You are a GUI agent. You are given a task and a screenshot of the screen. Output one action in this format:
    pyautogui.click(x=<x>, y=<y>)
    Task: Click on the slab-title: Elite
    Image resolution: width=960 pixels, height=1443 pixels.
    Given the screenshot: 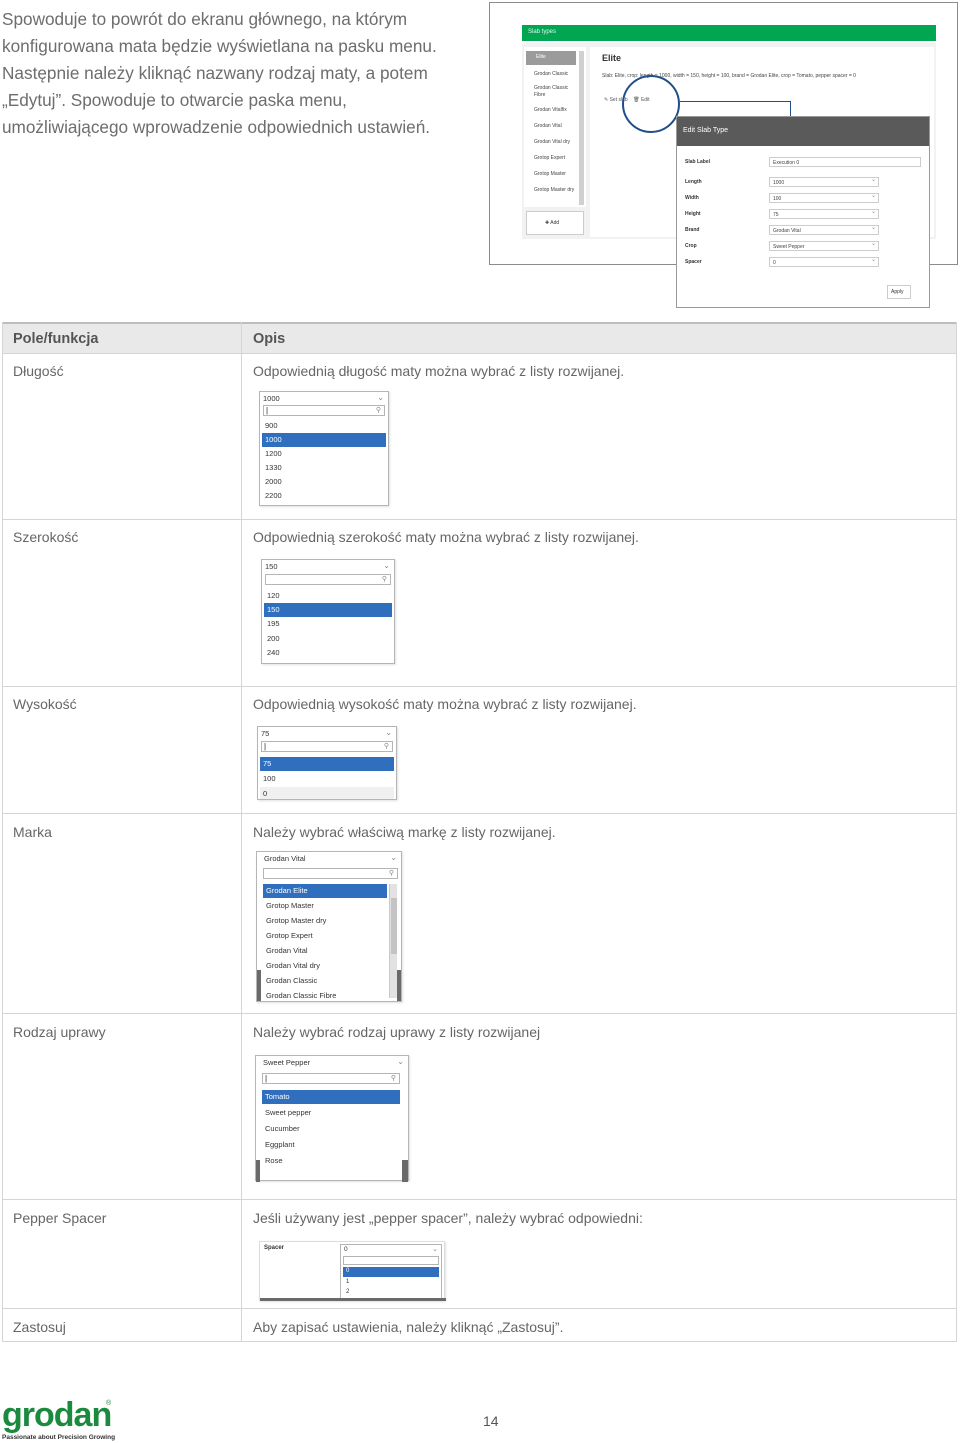 What is the action you would take?
    pyautogui.click(x=612, y=58)
    